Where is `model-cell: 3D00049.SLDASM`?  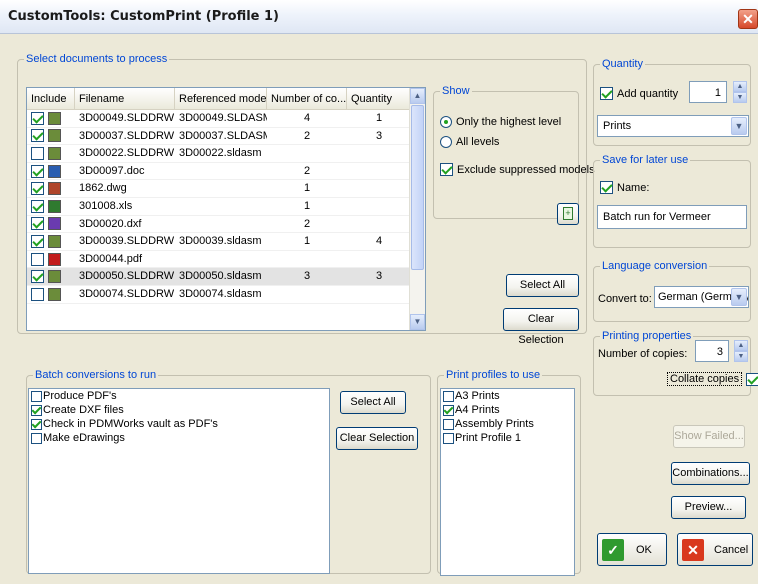
model-cell: 3D00049.SLDASM is located at coordinates (223, 118).